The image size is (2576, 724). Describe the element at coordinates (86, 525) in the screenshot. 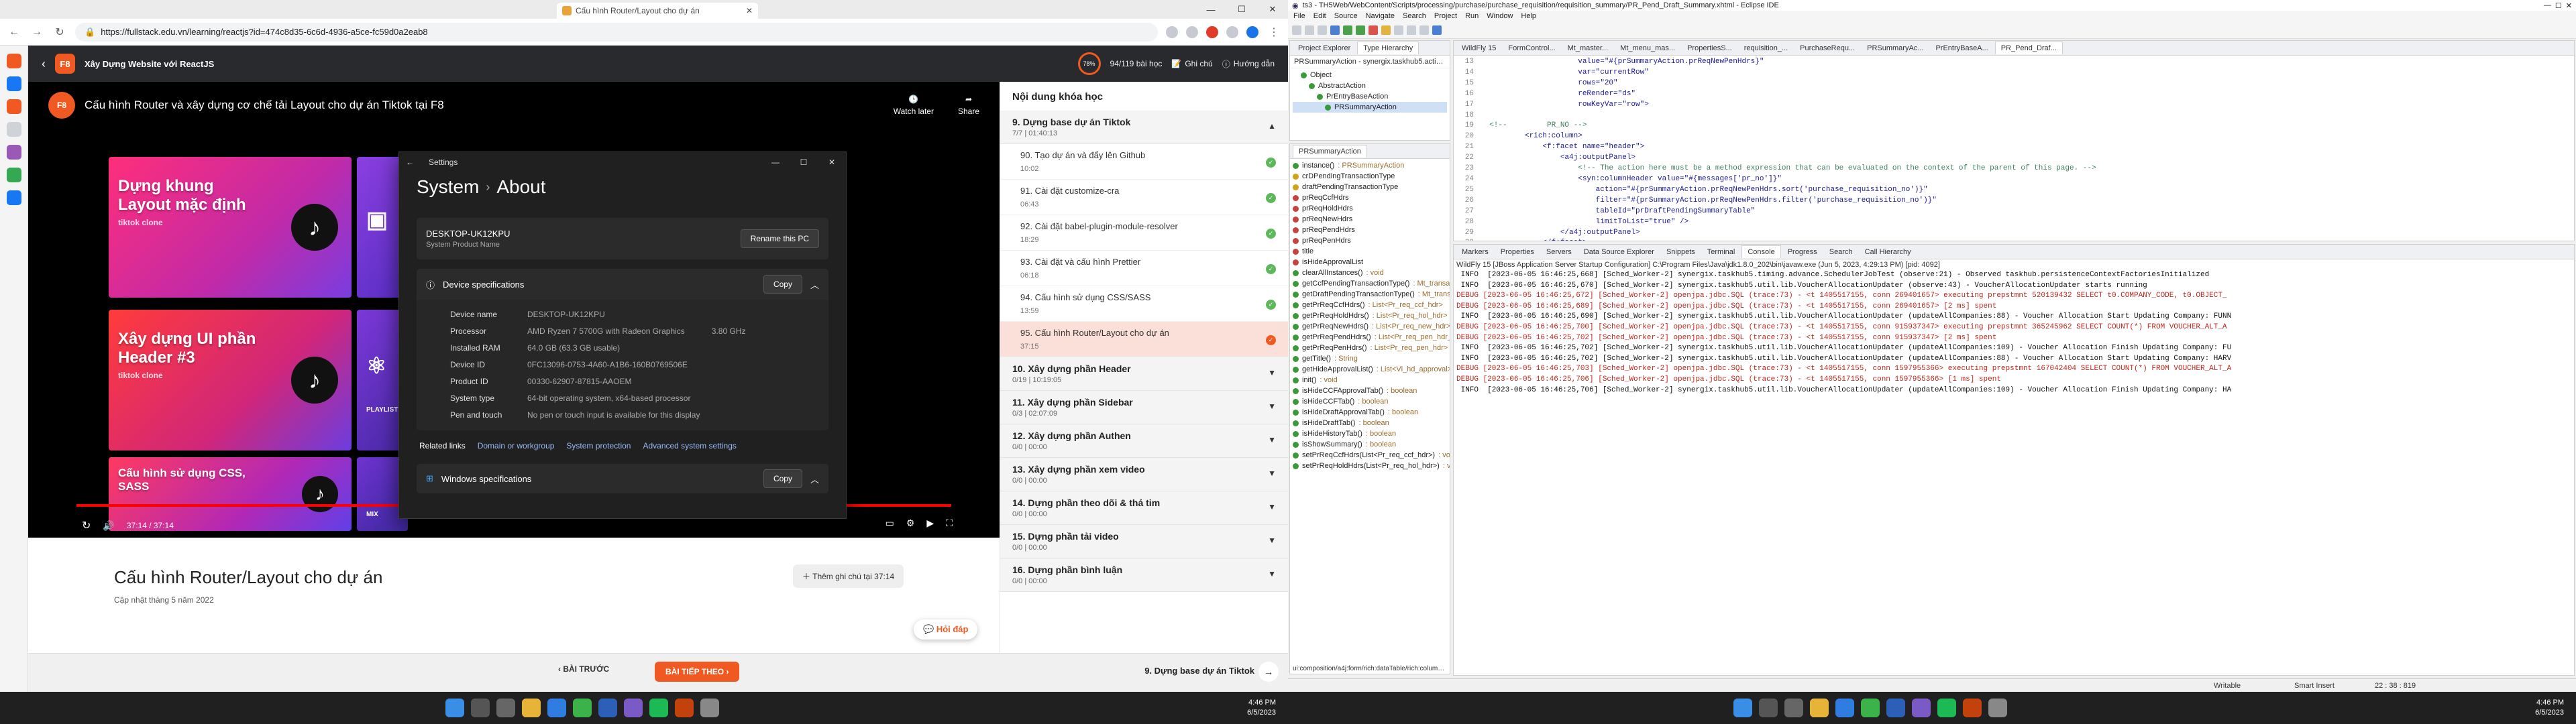

I see `replay-icon: ↻` at that location.